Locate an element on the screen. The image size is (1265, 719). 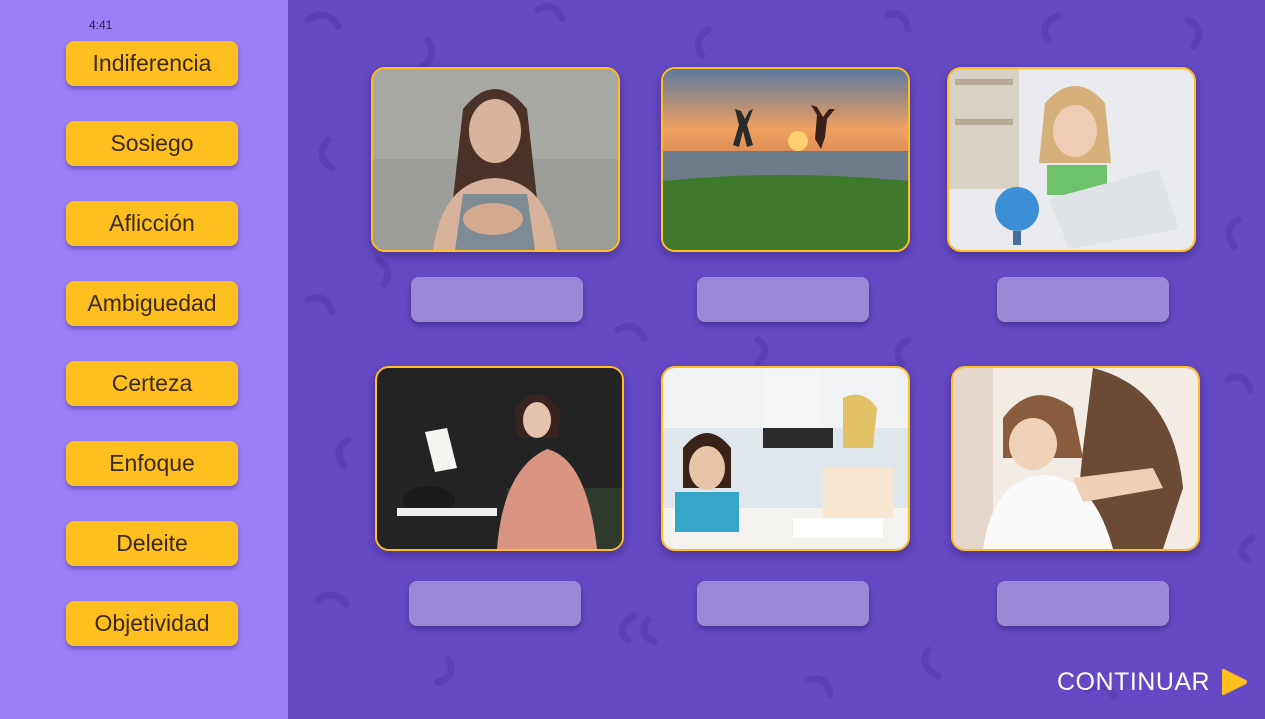
girl-frustrated-laptop-photo is located at coordinates (1071, 159).